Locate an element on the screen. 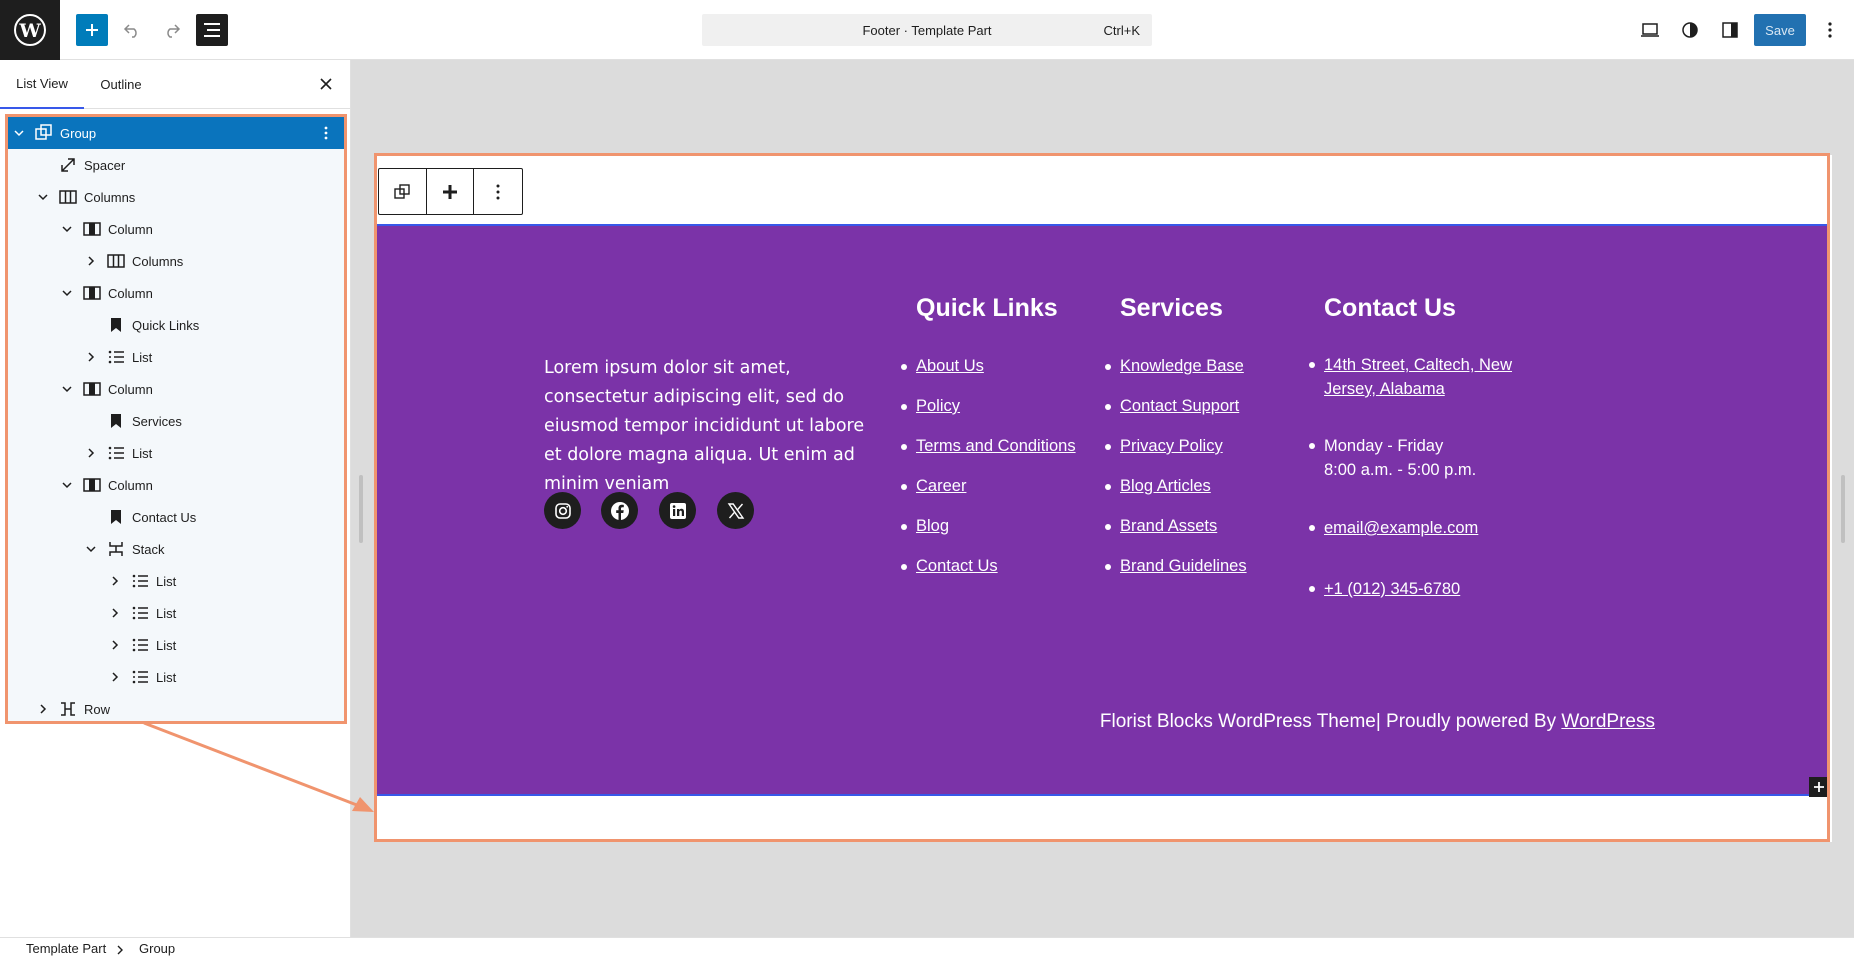  document-title-bar: Footer · Template Part Ctrl+K is located at coordinates (927, 30).